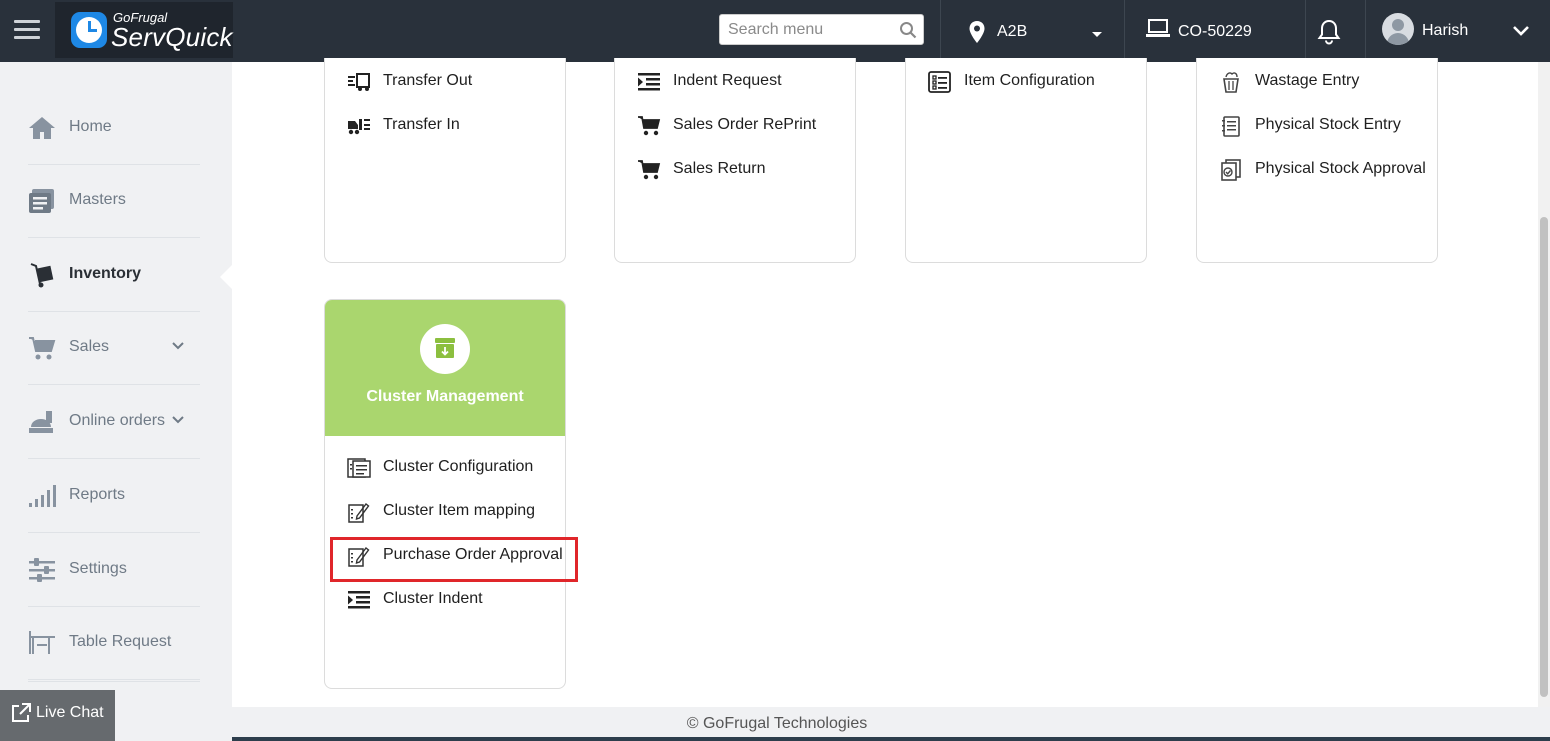 This screenshot has width=1550, height=741. I want to click on menu-item-item-configuration: Item Configuration, so click(1037, 82).